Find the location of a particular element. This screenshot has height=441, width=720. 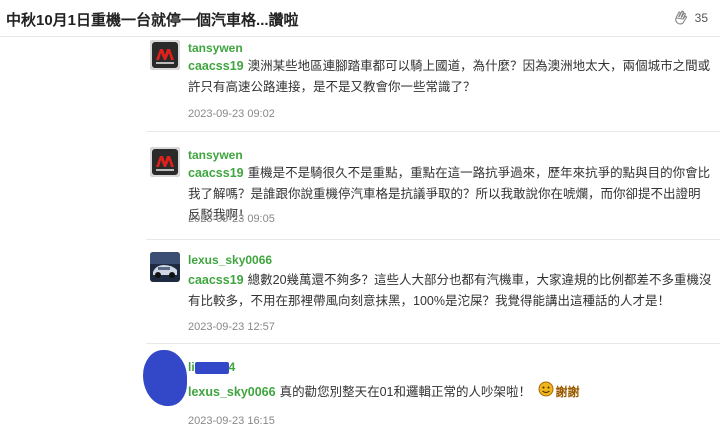

thread-title: 中秋10月1日重機一台就停一個汽車格...讚啦 is located at coordinates (152, 20).